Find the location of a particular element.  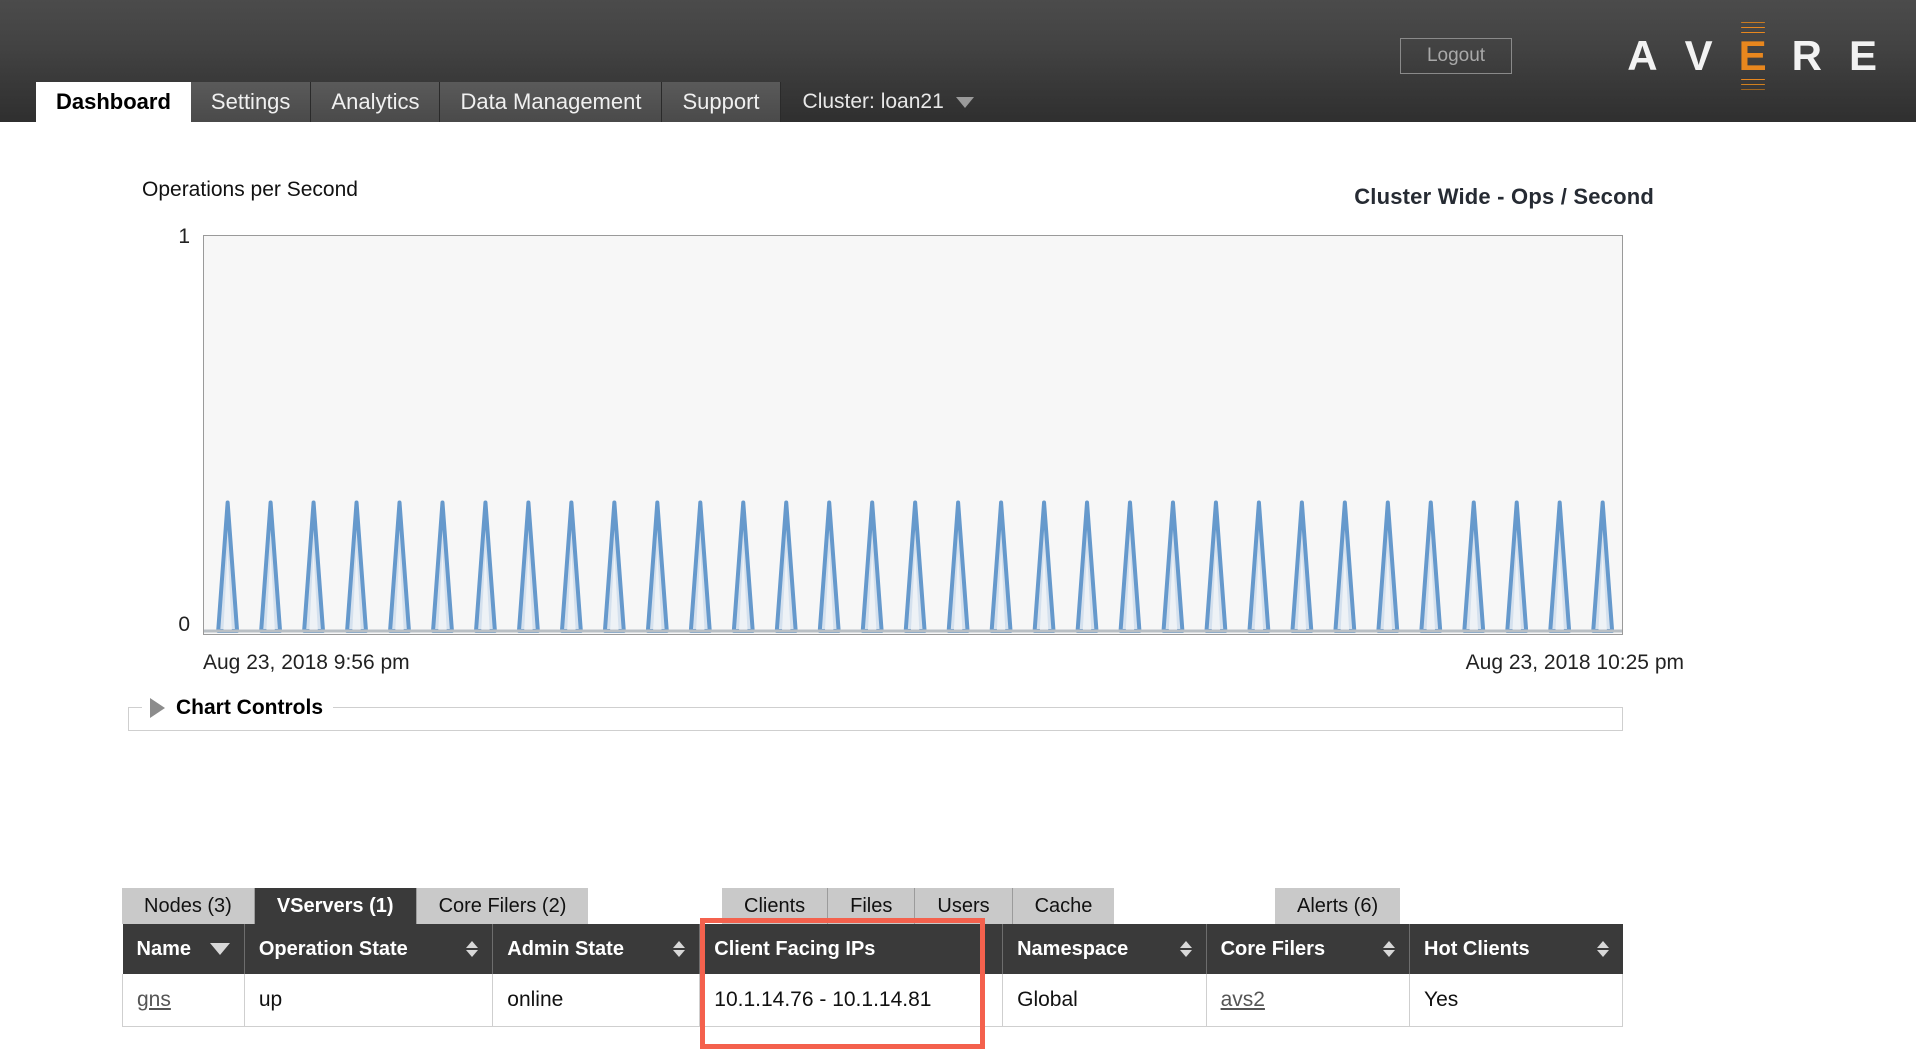

cluster-selector: Cluster: loan21 is located at coordinates (884, 102).